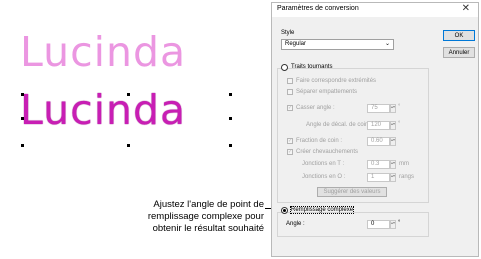 This screenshot has width=481, height=259. I want to click on join-t-field: 0.3, so click(378, 164).